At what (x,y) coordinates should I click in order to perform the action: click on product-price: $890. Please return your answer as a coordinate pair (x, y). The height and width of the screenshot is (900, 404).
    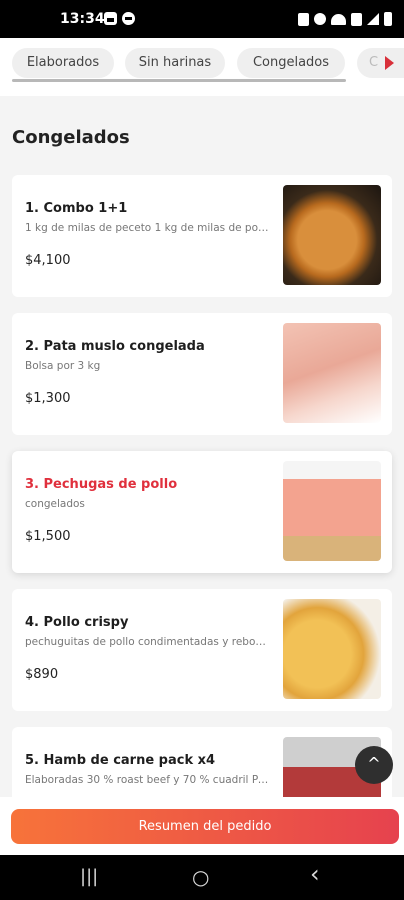
    Looking at the image, I should click on (42, 674).